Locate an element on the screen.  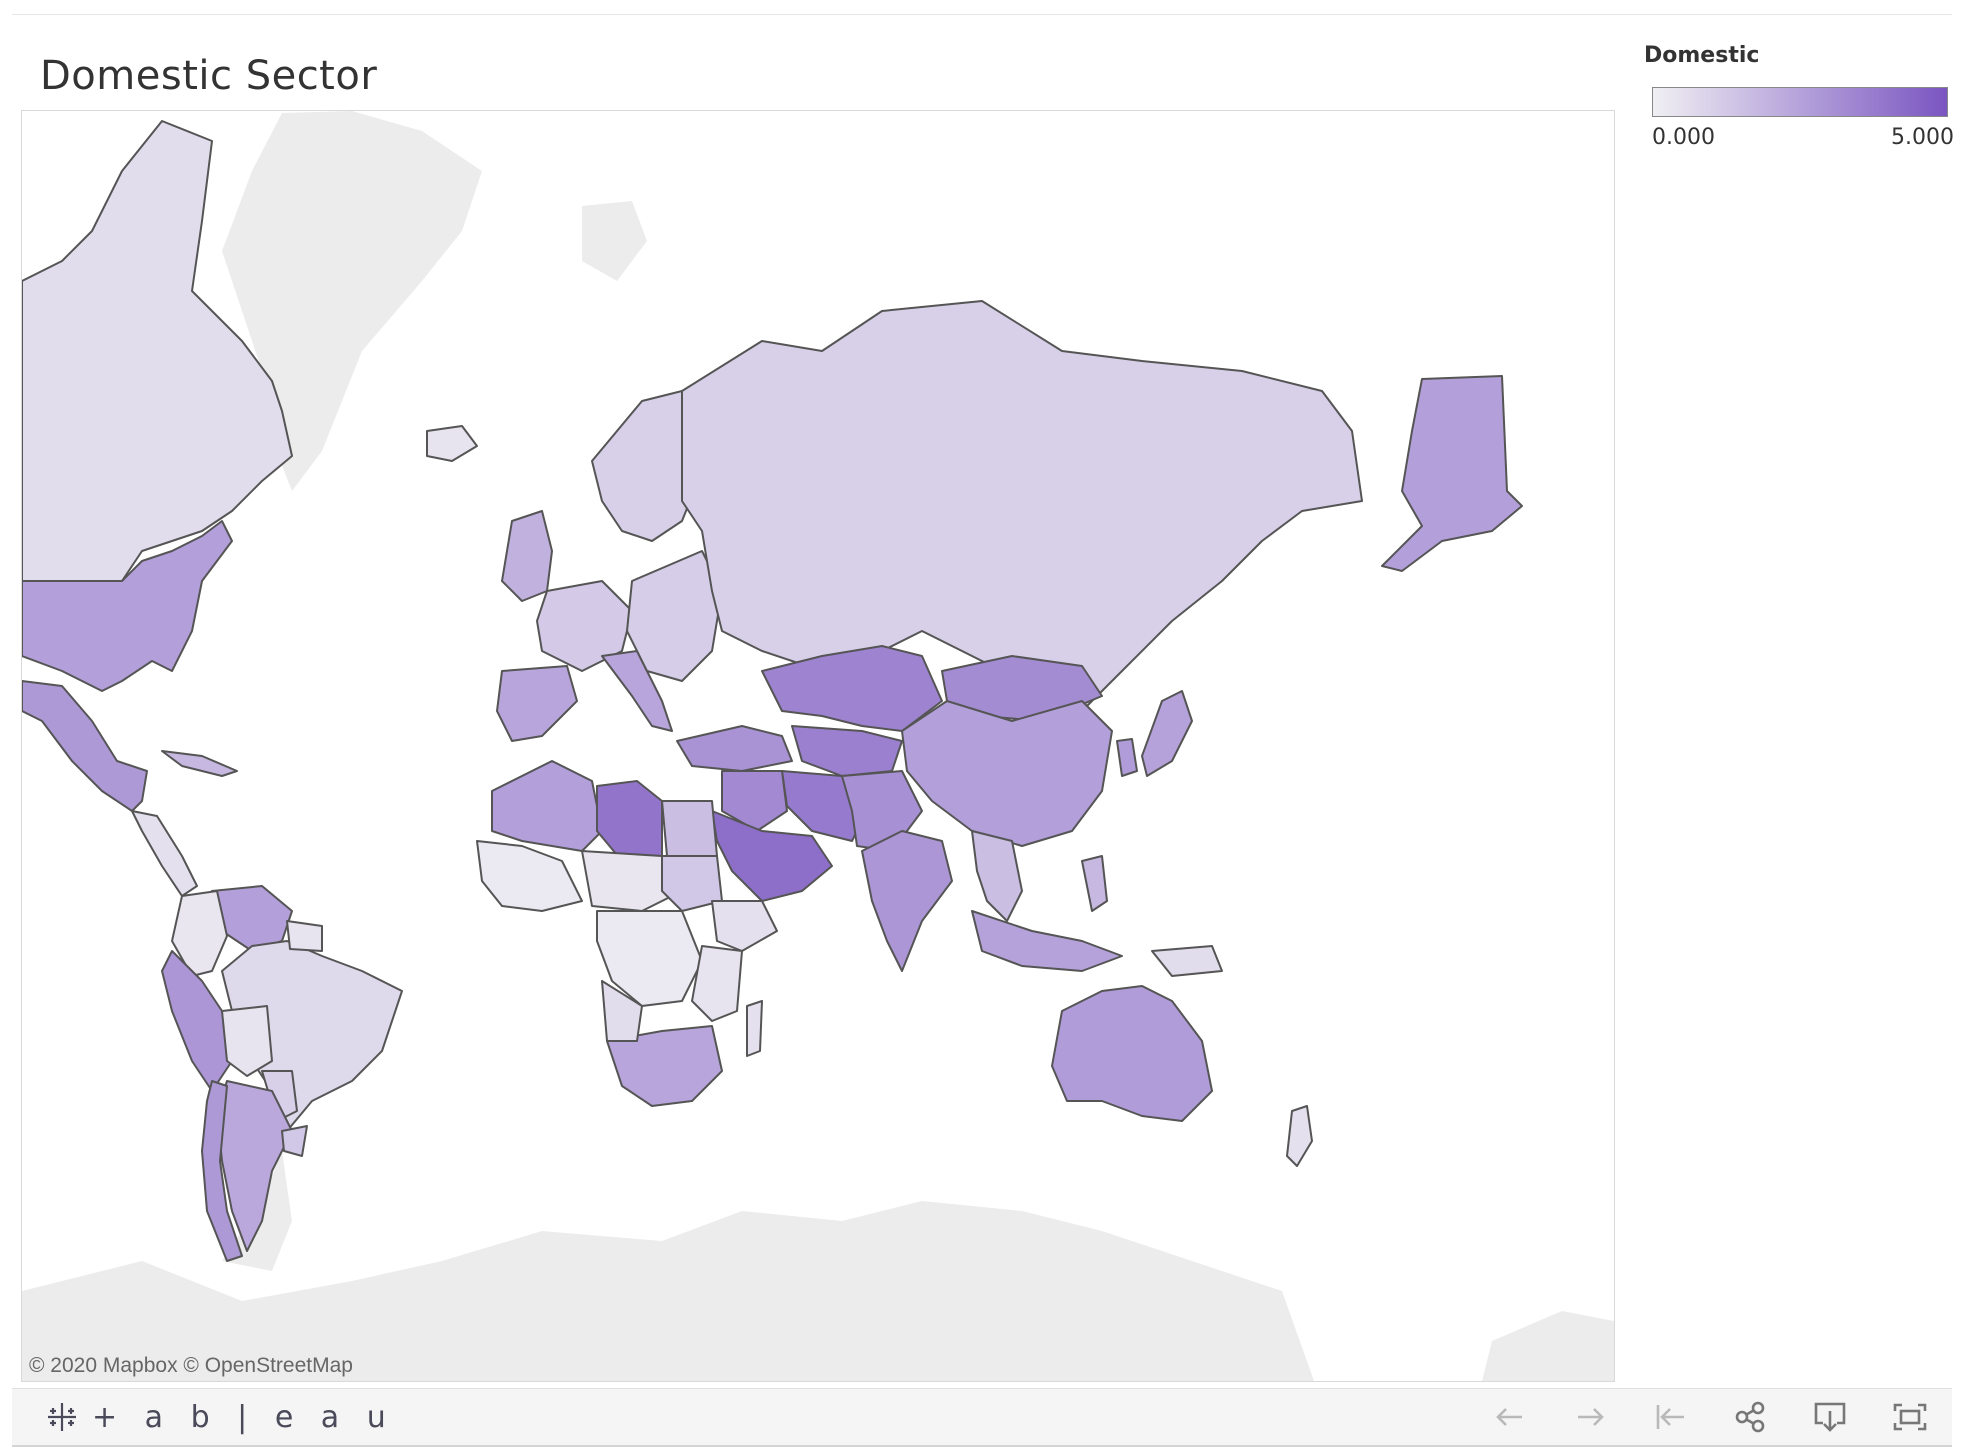
region-egypt is located at coordinates (689, 828).